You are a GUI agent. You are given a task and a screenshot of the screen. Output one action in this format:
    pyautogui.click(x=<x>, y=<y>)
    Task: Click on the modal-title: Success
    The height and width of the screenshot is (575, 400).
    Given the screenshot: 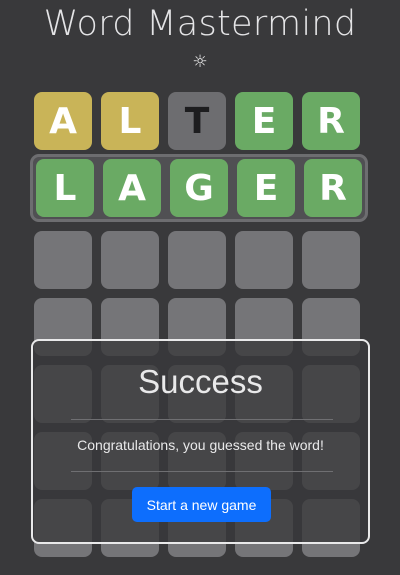 What is the action you would take?
    pyautogui.click(x=200, y=381)
    